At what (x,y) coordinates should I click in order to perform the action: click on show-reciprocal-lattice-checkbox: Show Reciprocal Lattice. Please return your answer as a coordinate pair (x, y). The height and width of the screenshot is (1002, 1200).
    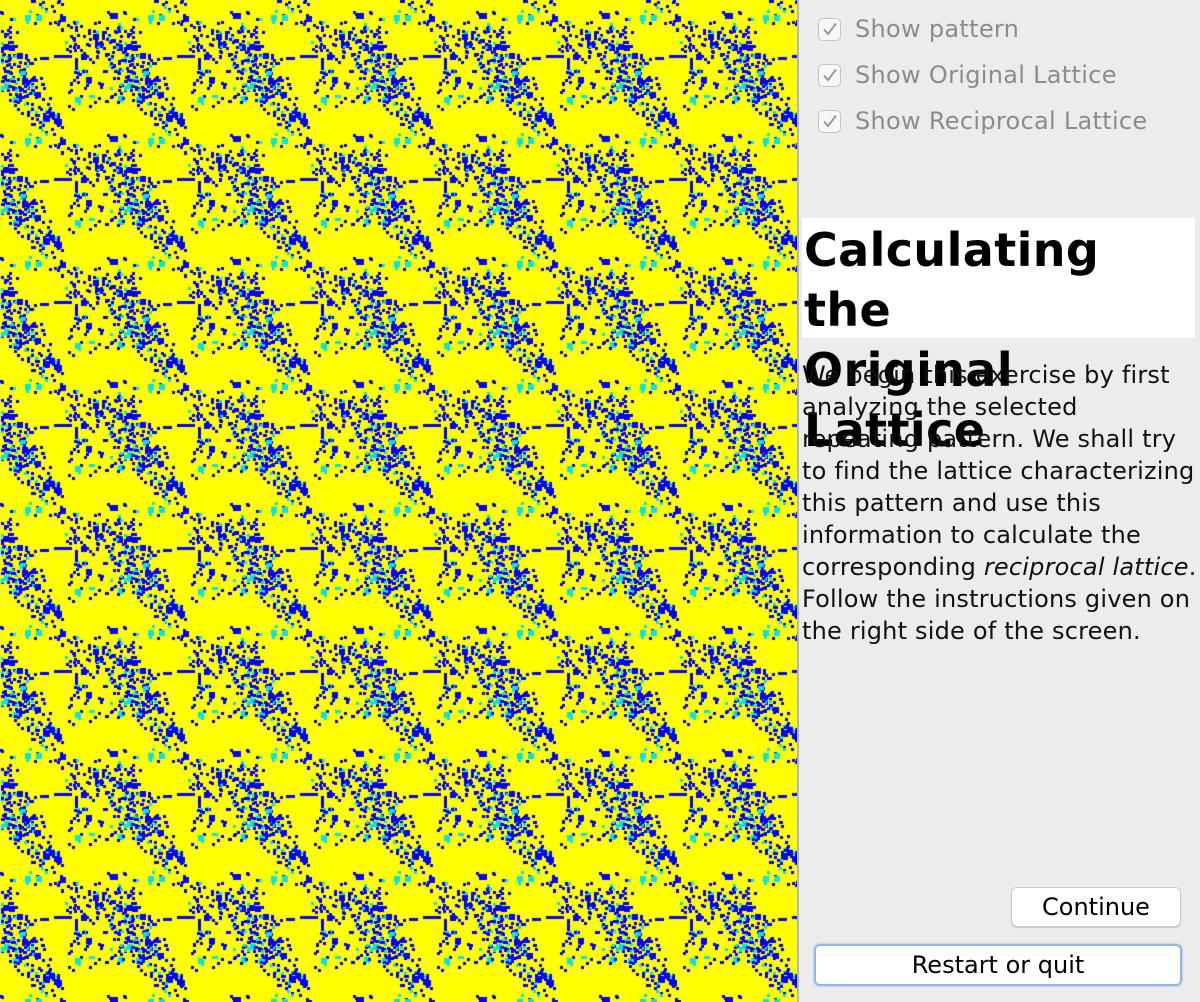
    Looking at the image, I should click on (982, 121).